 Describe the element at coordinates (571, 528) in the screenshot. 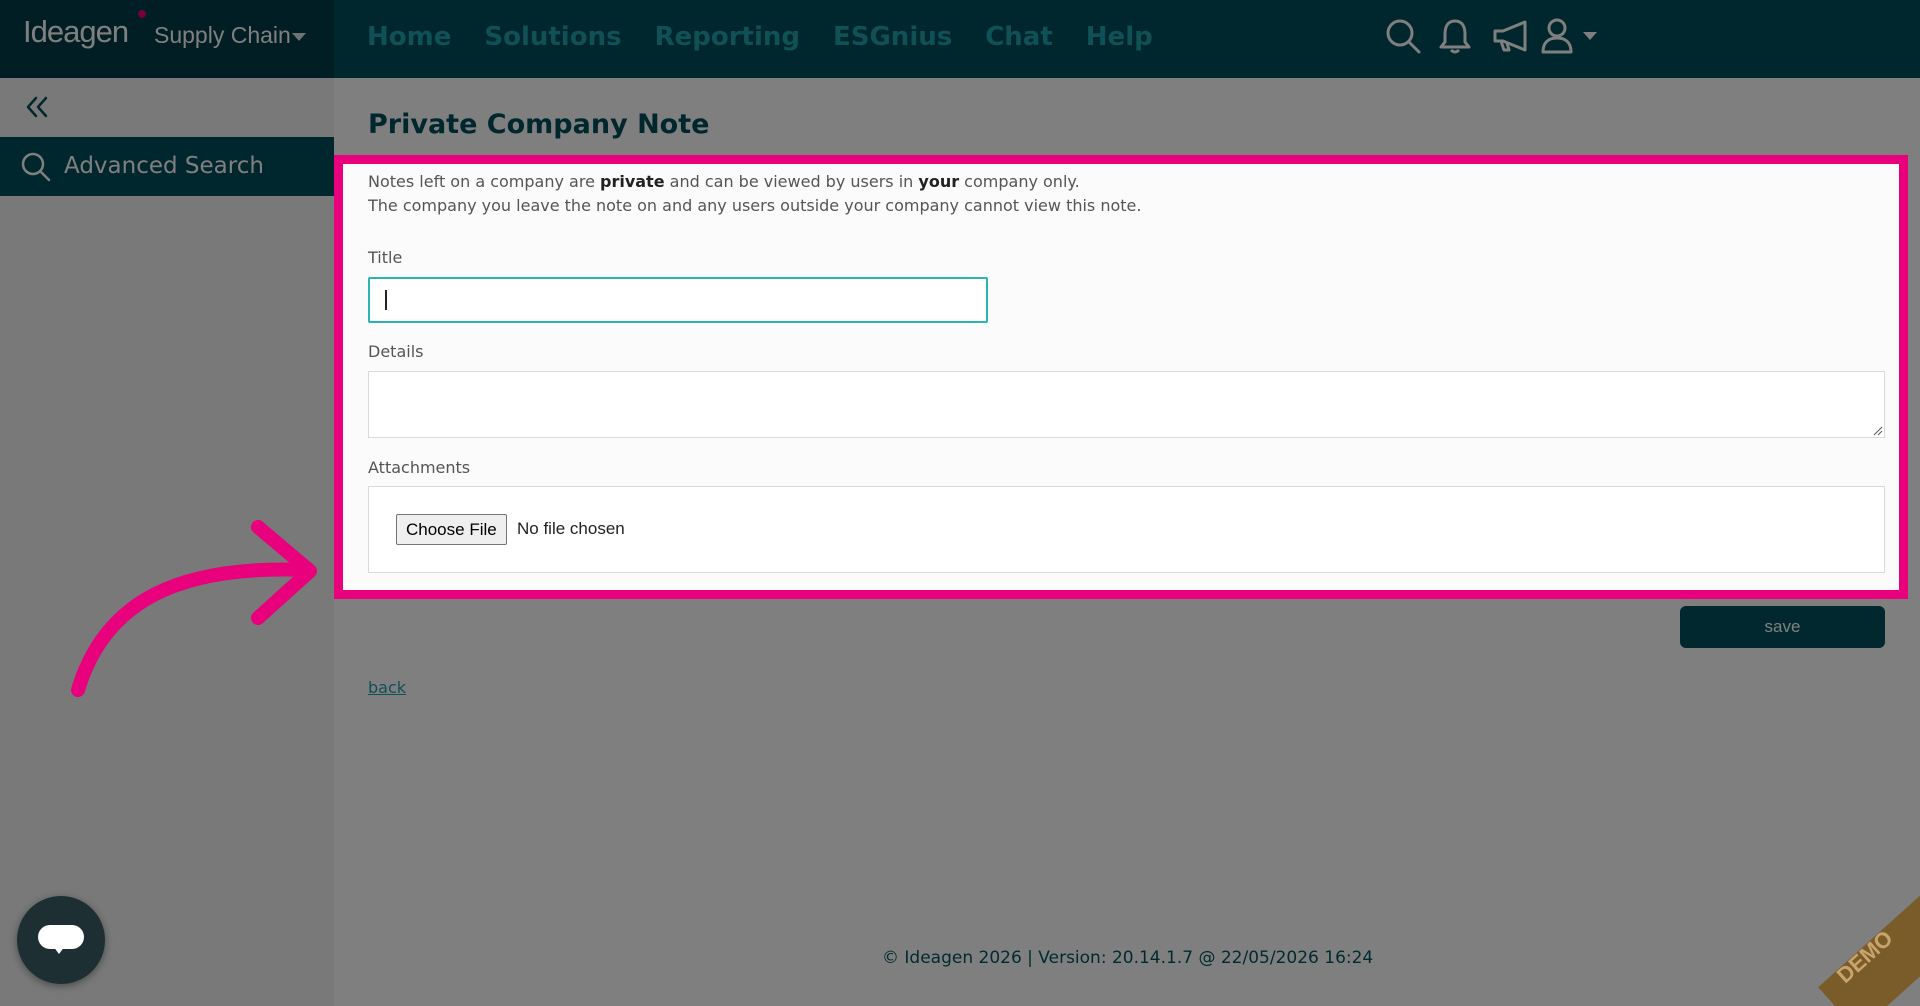

I see `no-file-chosen-text: No file chosen` at that location.